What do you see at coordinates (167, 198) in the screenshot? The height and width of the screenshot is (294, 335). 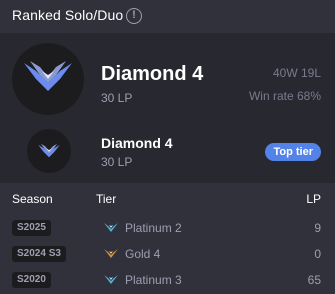 I see `season-table-header: Season Tier LP` at bounding box center [167, 198].